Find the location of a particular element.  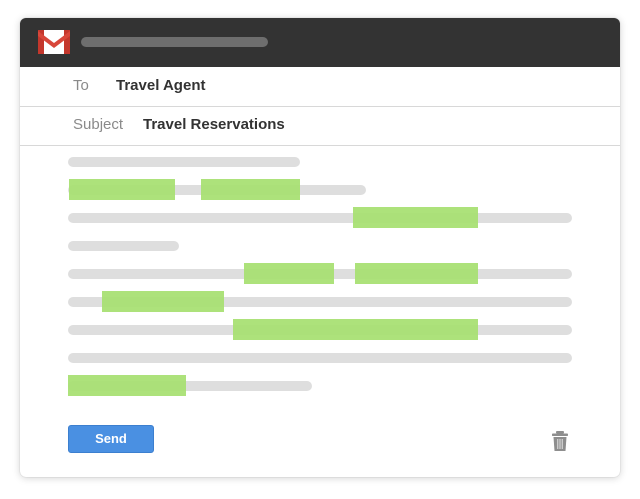

subject-field-row: Subject Travel Reservations is located at coordinates (320, 126).